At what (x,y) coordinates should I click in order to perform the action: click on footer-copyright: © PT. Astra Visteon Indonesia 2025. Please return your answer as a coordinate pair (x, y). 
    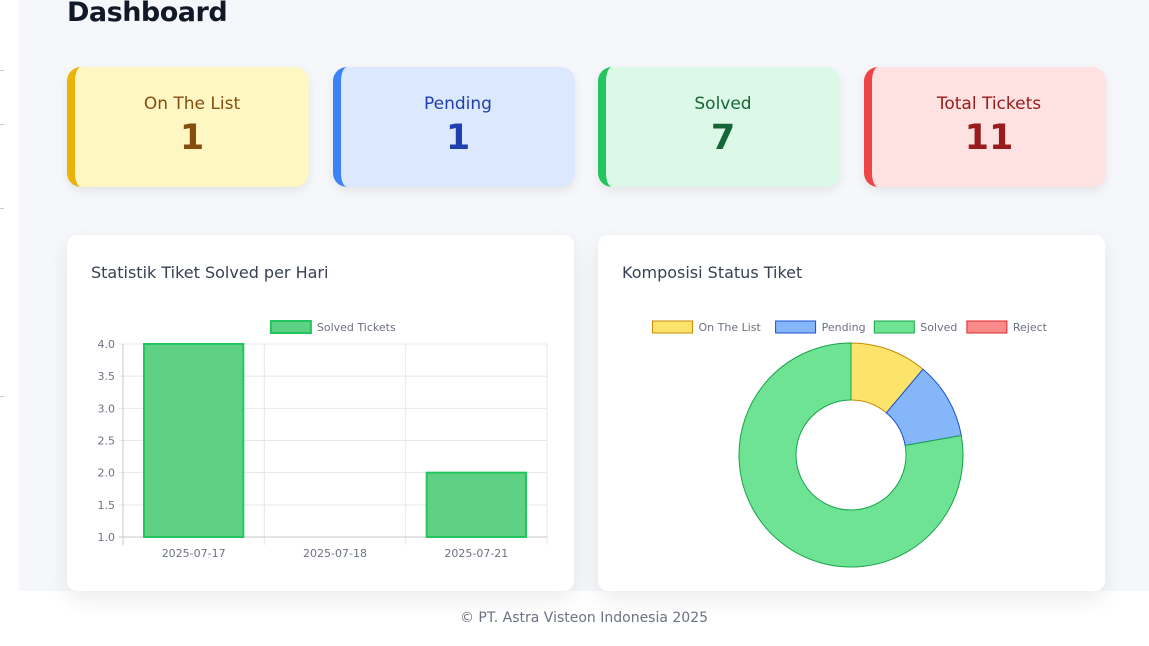
    Looking at the image, I should click on (584, 618).